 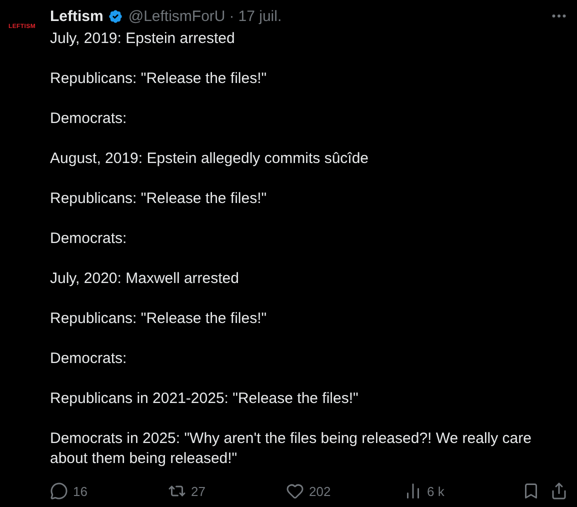 What do you see at coordinates (109, 491) in the screenshot?
I see `reply-button: 16` at bounding box center [109, 491].